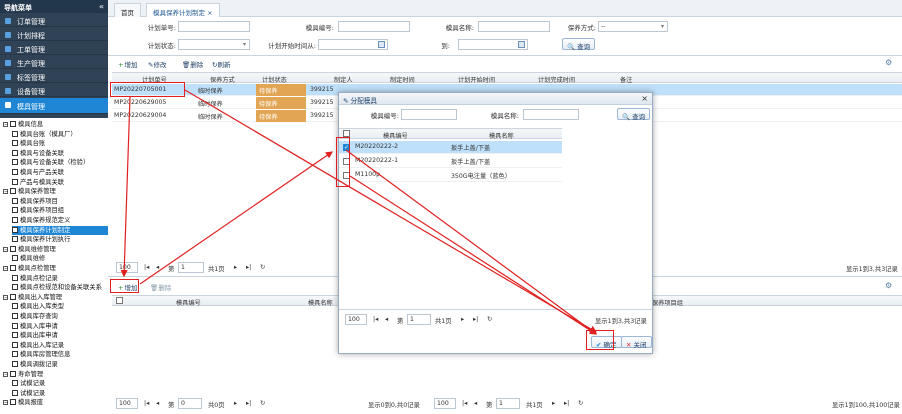 The height and width of the screenshot is (414, 902). I want to click on collapse-icon: «, so click(101, 6).